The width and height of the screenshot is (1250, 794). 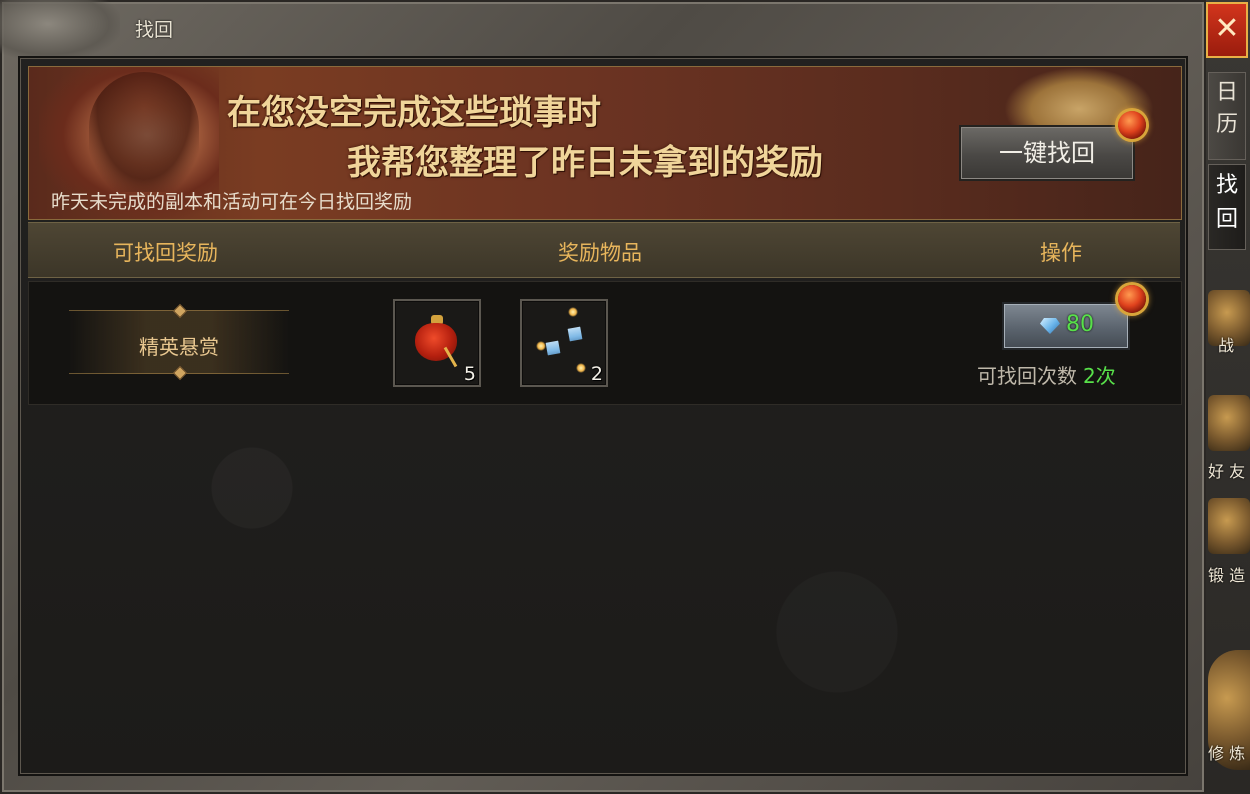 What do you see at coordinates (1061, 253) in the screenshot?
I see `header-operation: 操作` at bounding box center [1061, 253].